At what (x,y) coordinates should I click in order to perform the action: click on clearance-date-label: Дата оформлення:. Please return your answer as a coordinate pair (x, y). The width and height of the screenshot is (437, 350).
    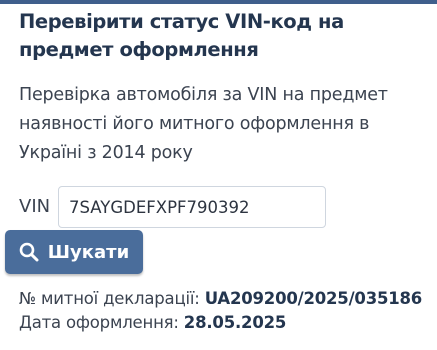
    Looking at the image, I should click on (99, 322).